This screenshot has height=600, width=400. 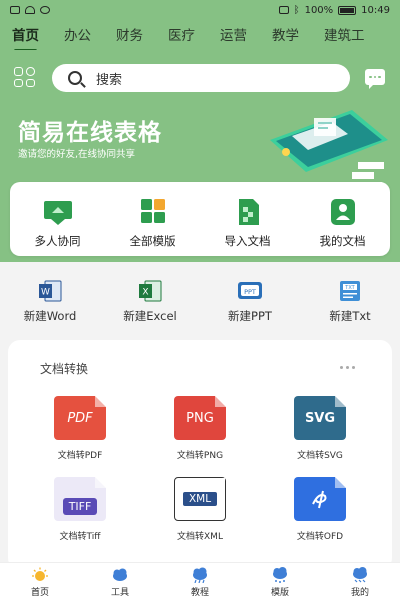 What do you see at coordinates (285, 37) in the screenshot?
I see `tab-teaching: 教学` at bounding box center [285, 37].